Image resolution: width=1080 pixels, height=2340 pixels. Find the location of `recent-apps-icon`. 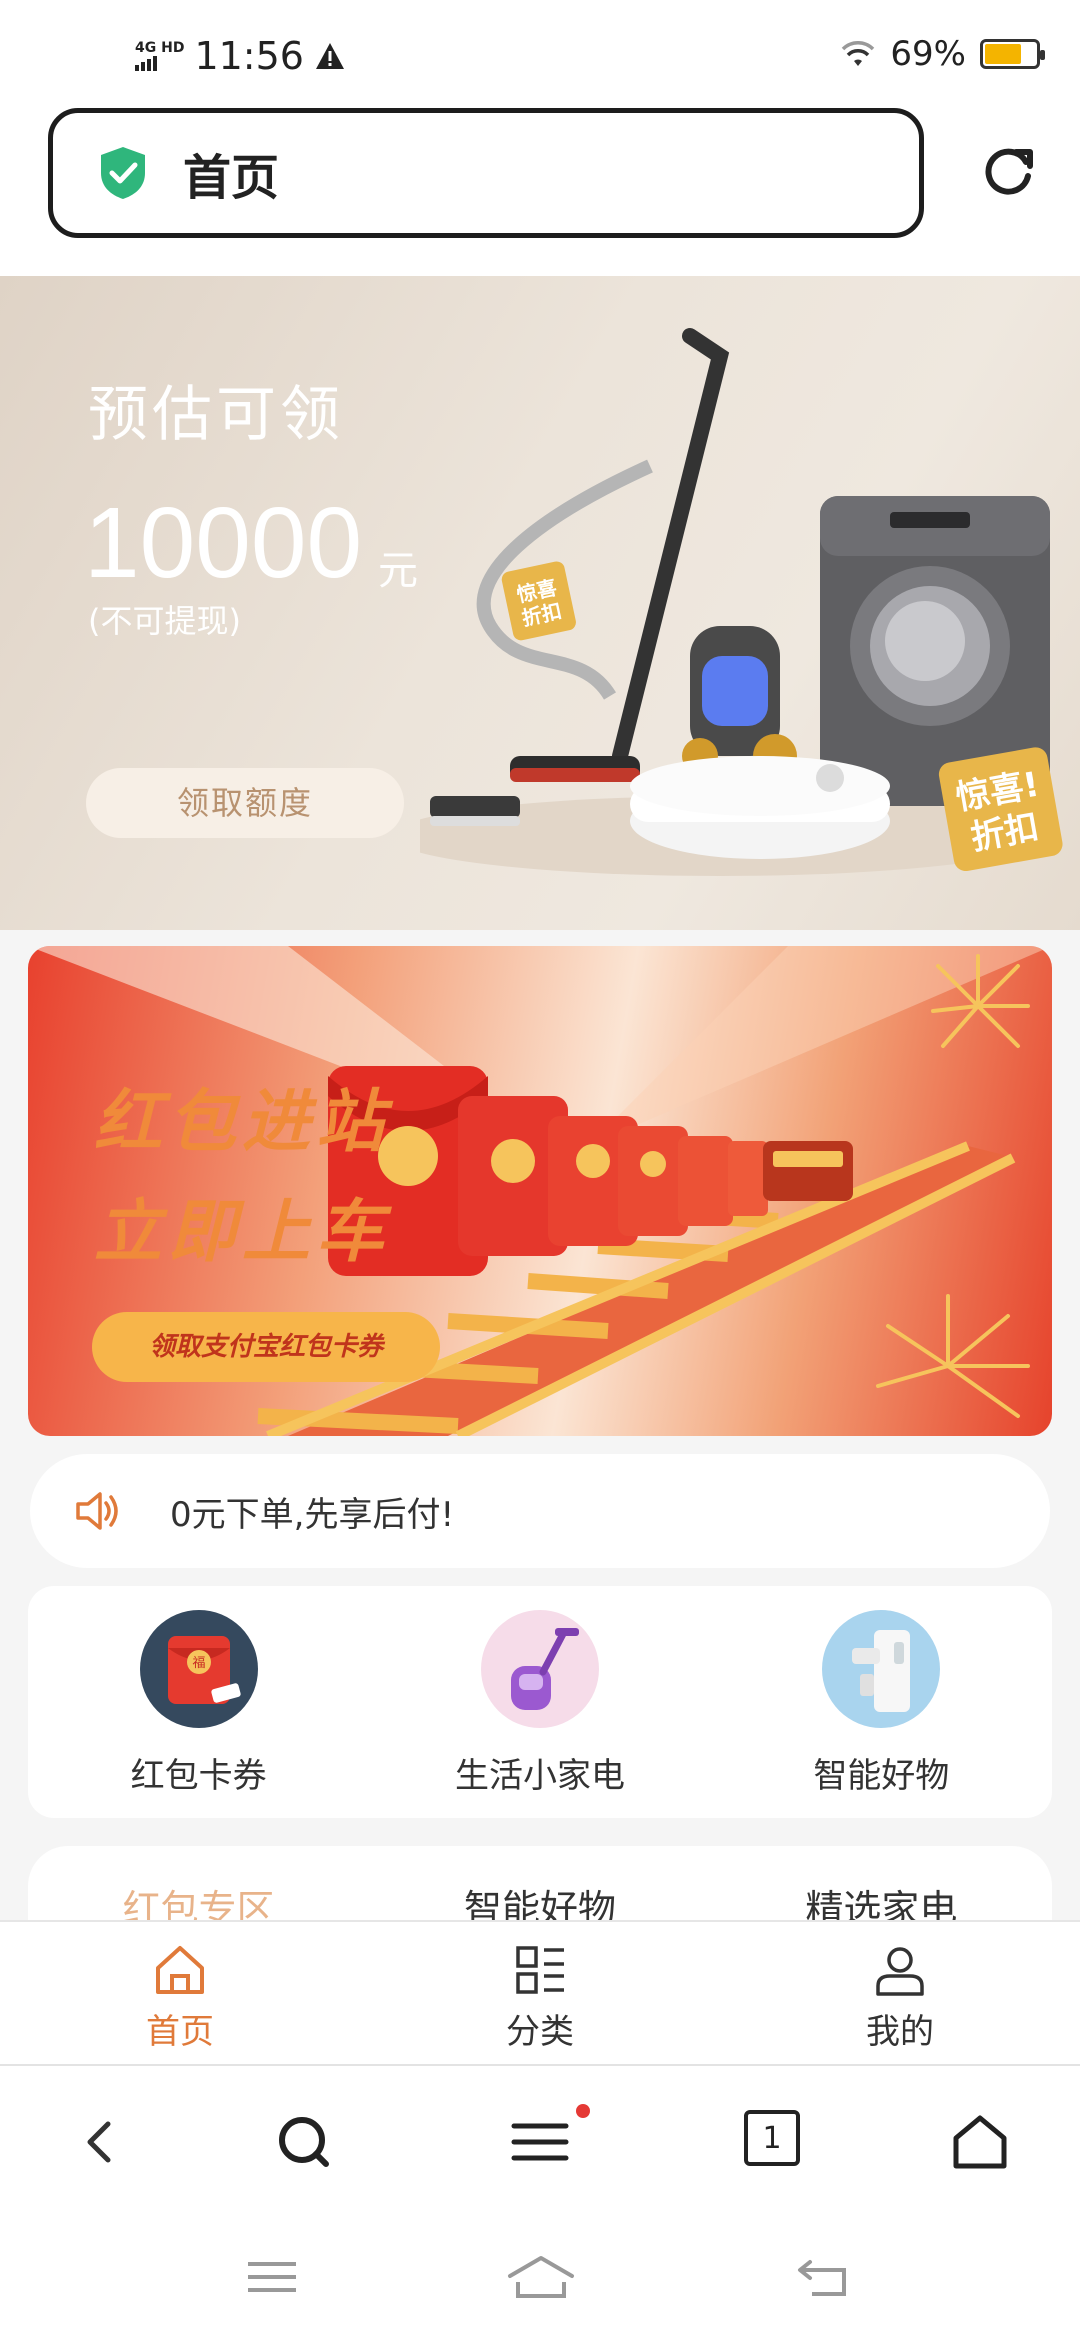

recent-apps-icon is located at coordinates (272, 2277).